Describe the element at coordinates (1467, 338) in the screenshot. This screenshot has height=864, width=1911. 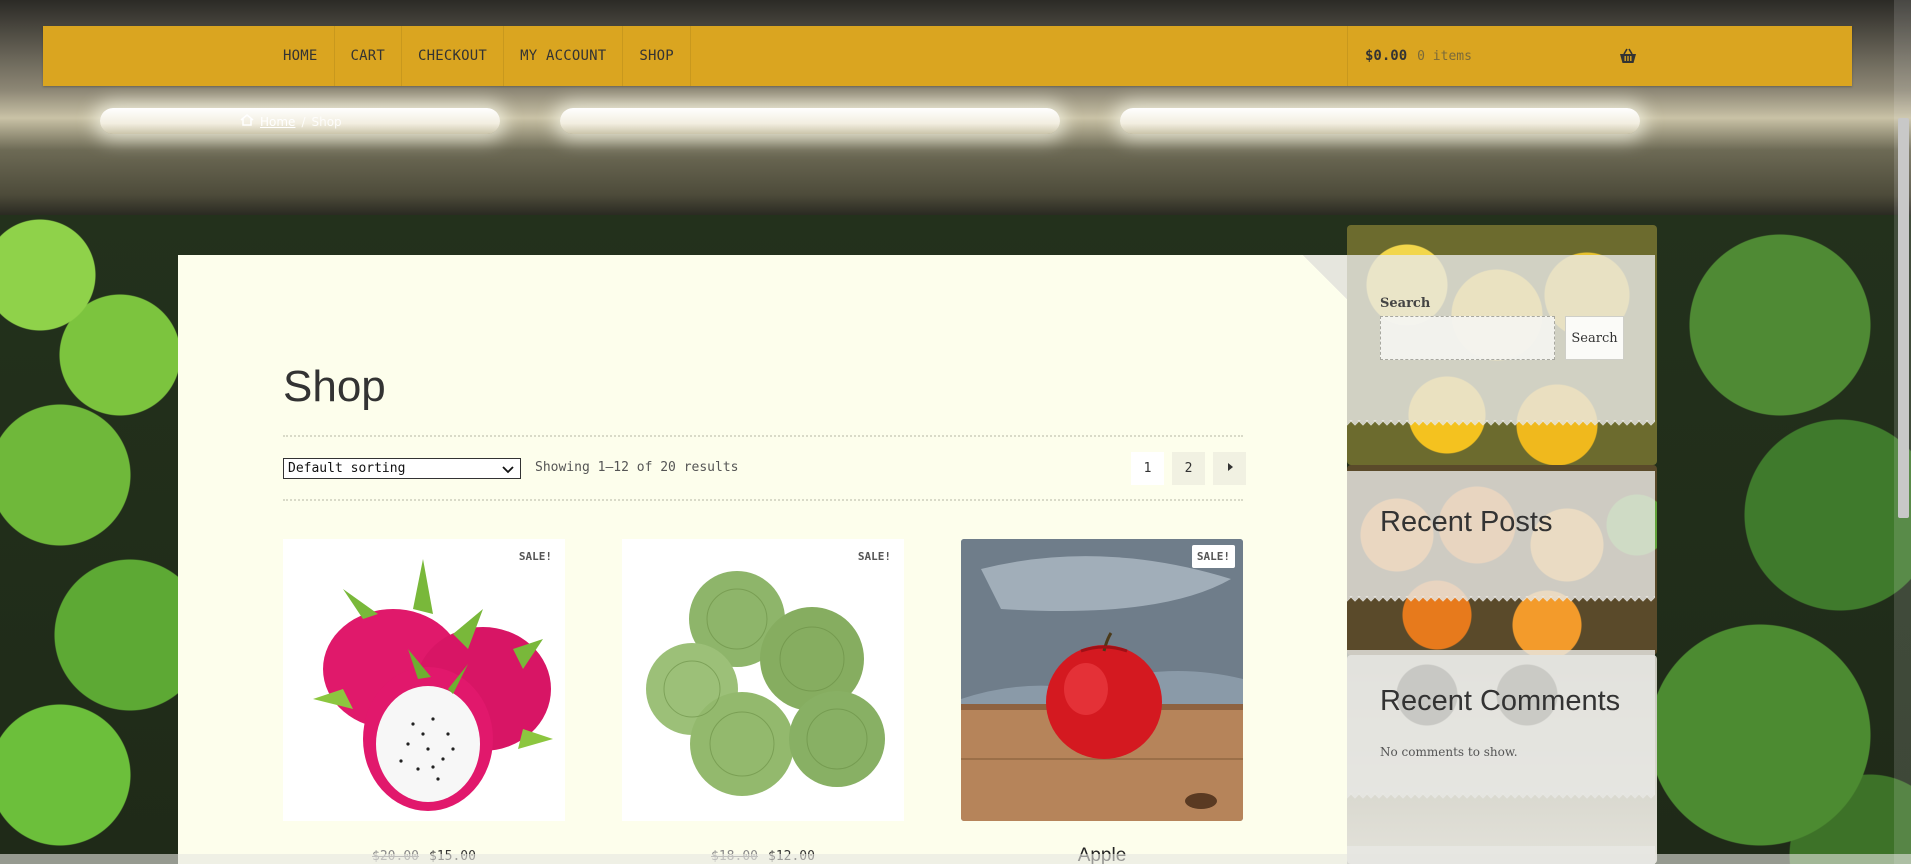
I see `search-input` at that location.